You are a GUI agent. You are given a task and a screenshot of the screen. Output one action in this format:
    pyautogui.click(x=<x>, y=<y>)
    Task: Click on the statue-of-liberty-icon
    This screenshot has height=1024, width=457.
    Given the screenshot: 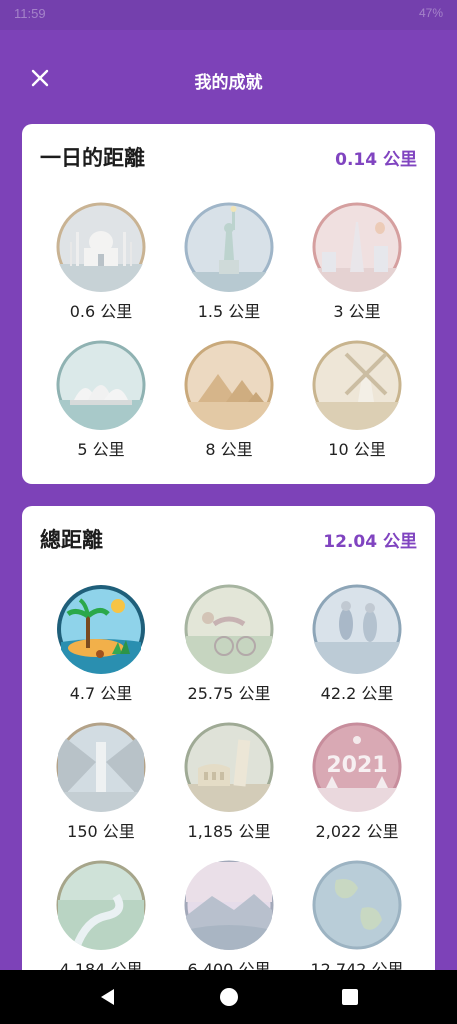 What is the action you would take?
    pyautogui.click(x=229, y=247)
    